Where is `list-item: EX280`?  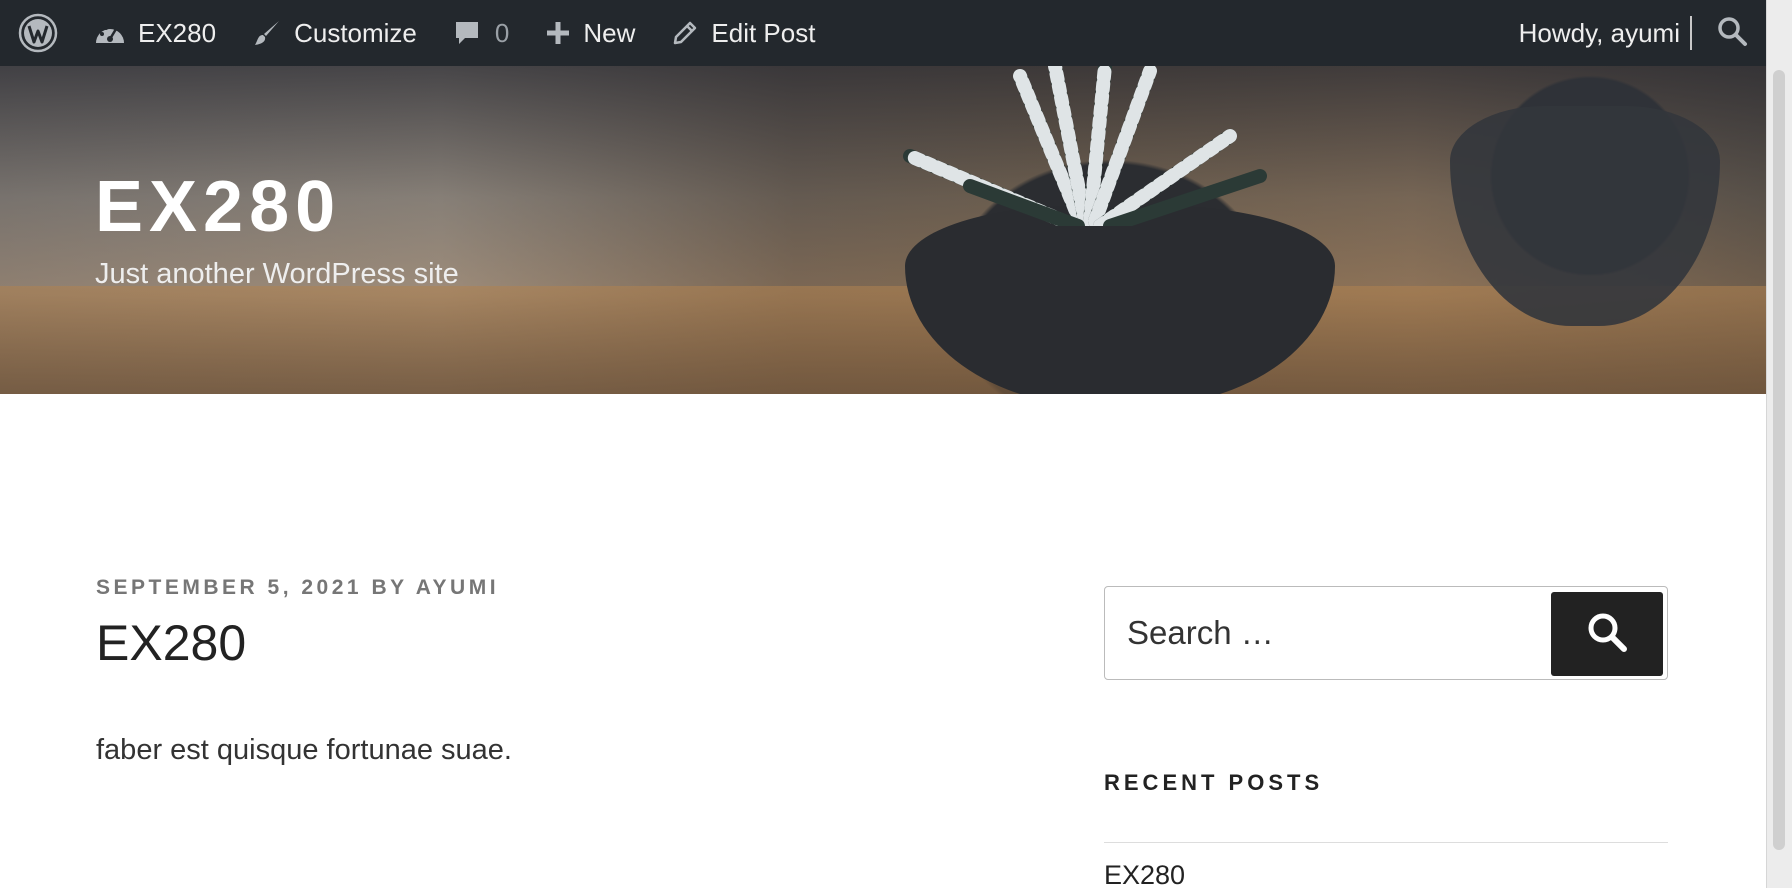
list-item: EX280 is located at coordinates (1144, 874).